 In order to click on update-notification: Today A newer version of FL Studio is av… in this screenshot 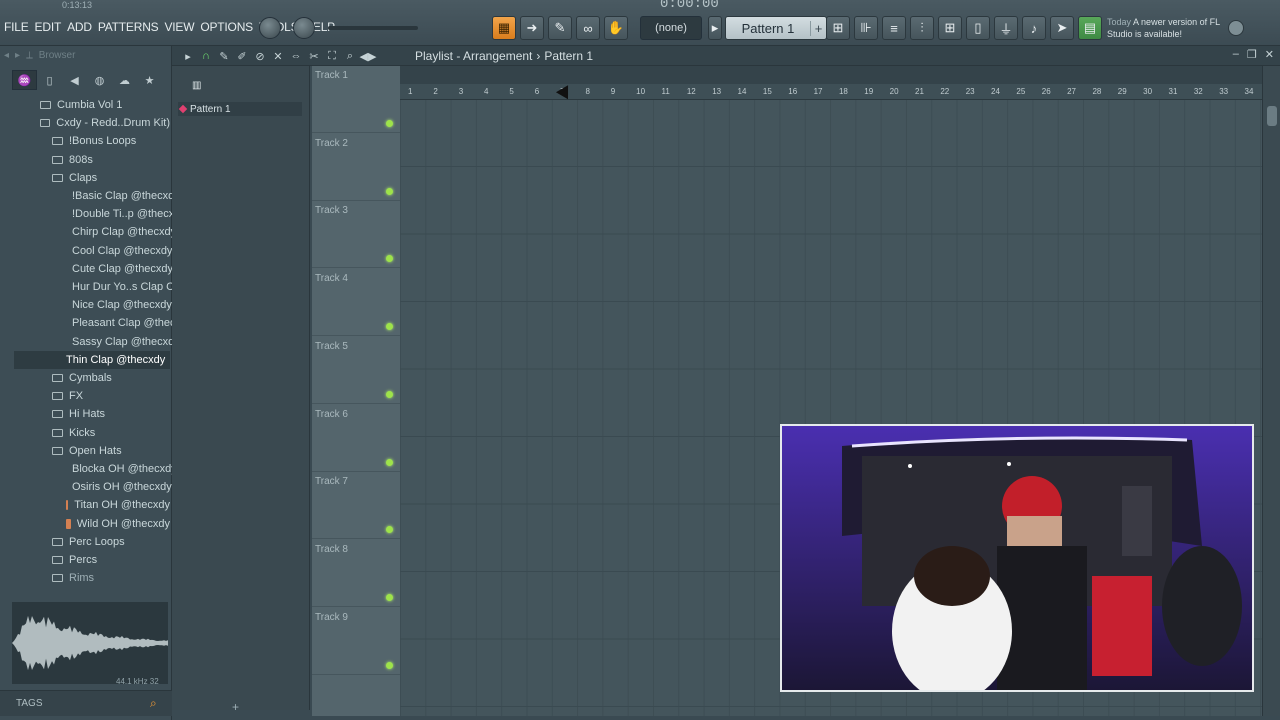, I will do `click(1167, 28)`.